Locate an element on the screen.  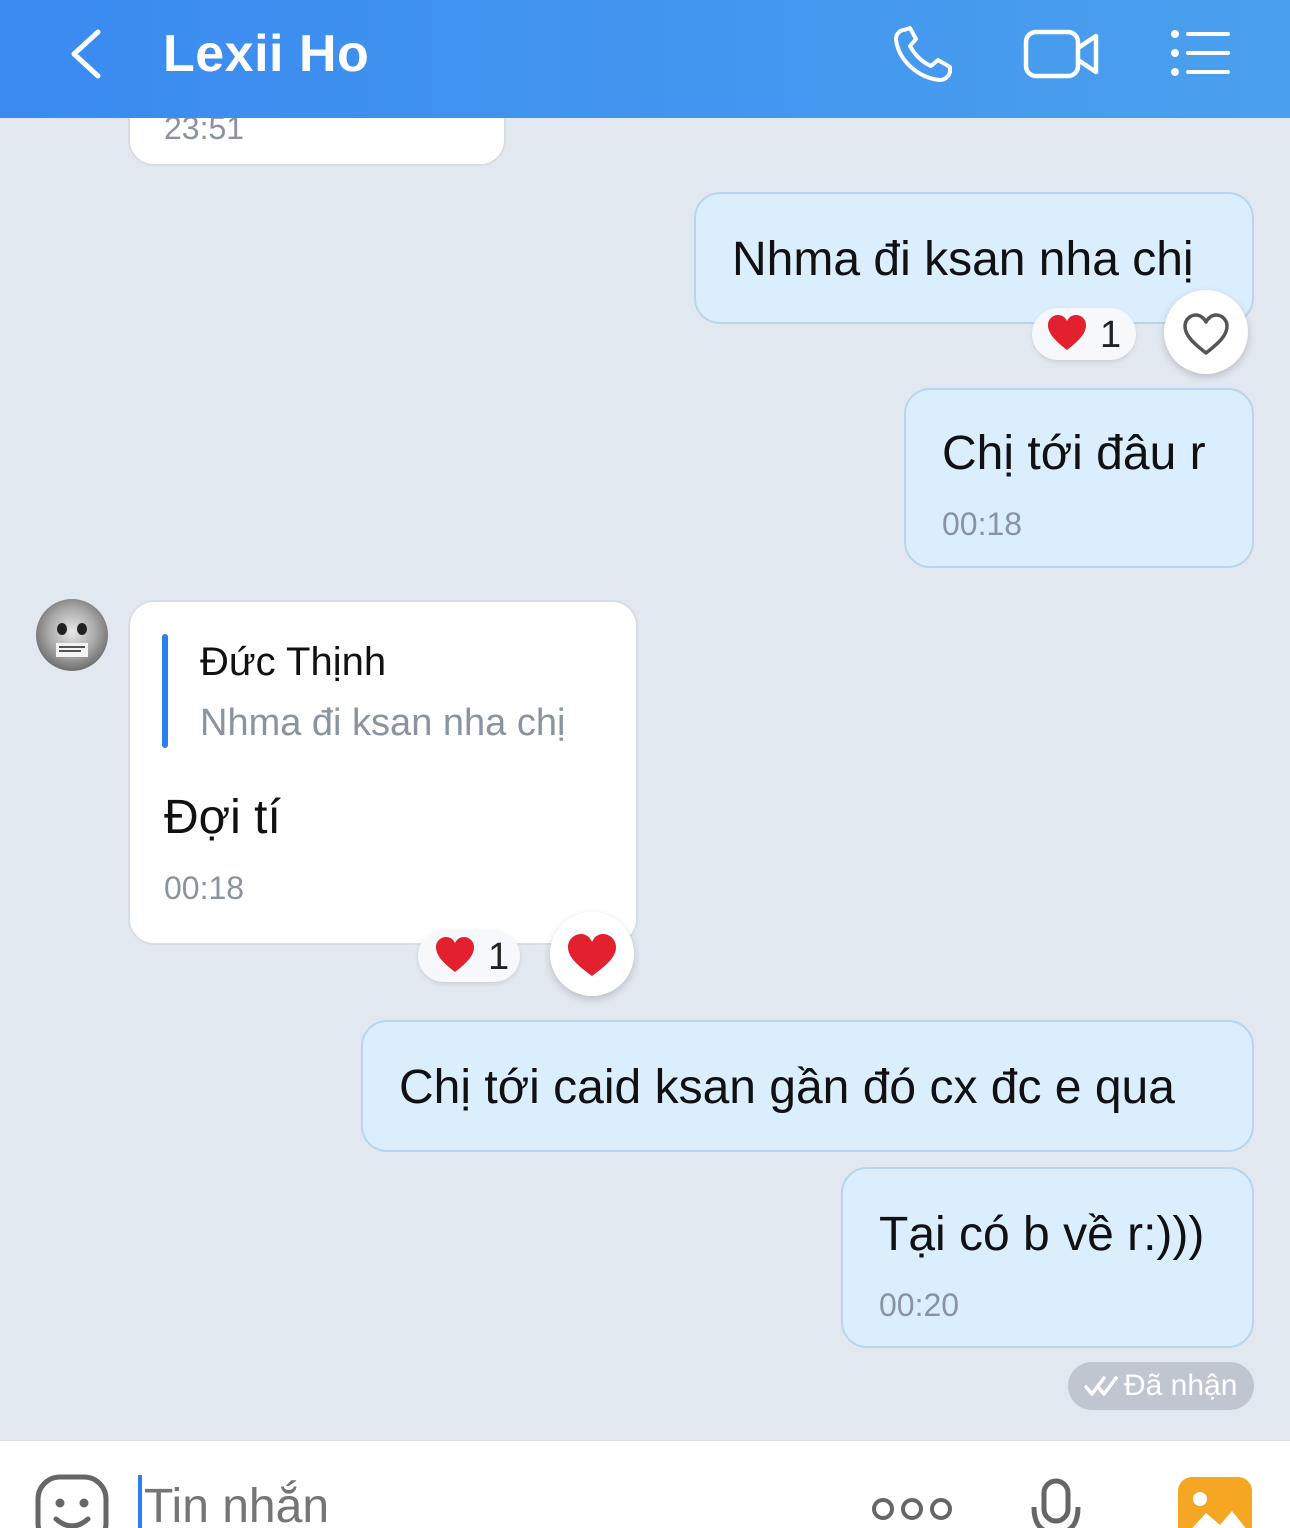
message-time: 00:20 is located at coordinates (919, 1305).